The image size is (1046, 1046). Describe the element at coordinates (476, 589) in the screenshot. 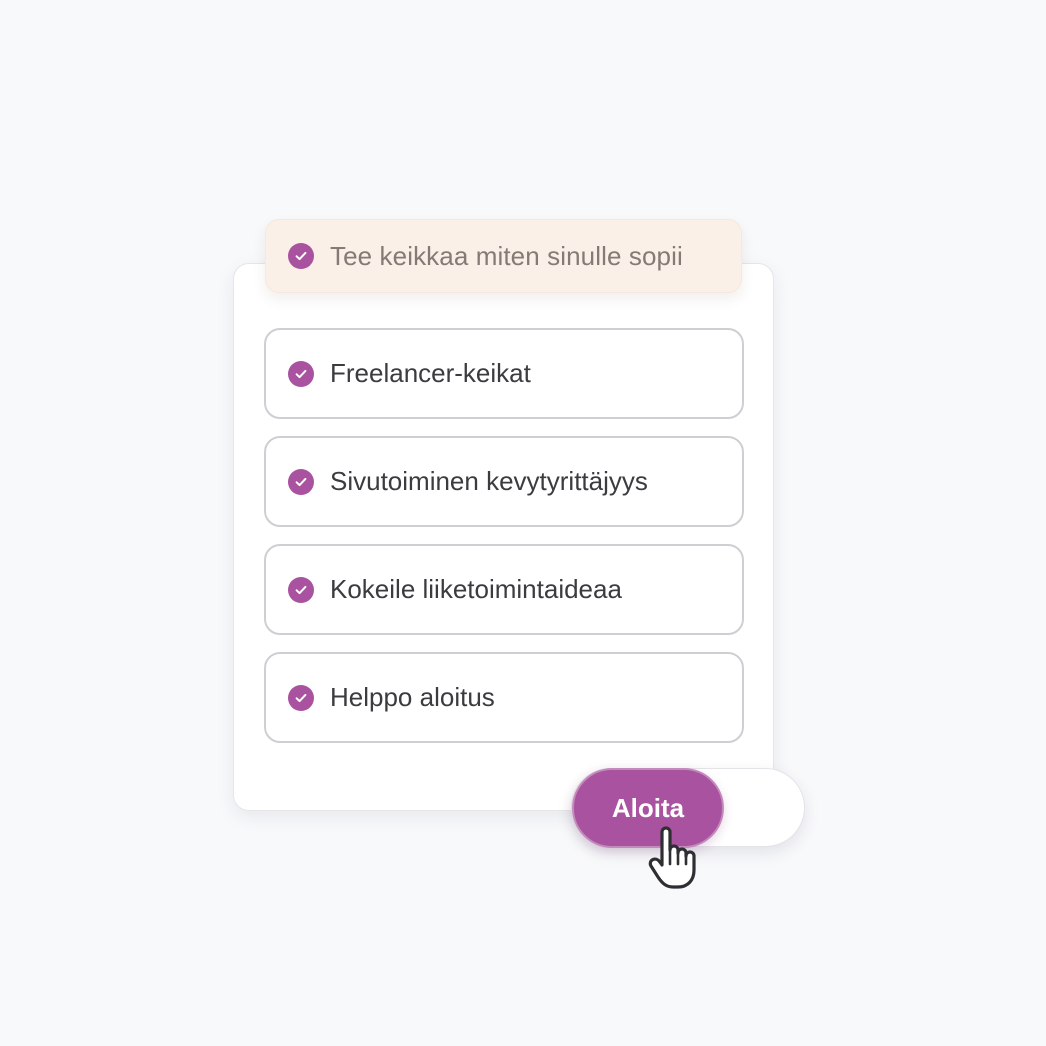

I see `option-label: Kokeile liiketoimintaideaa` at that location.